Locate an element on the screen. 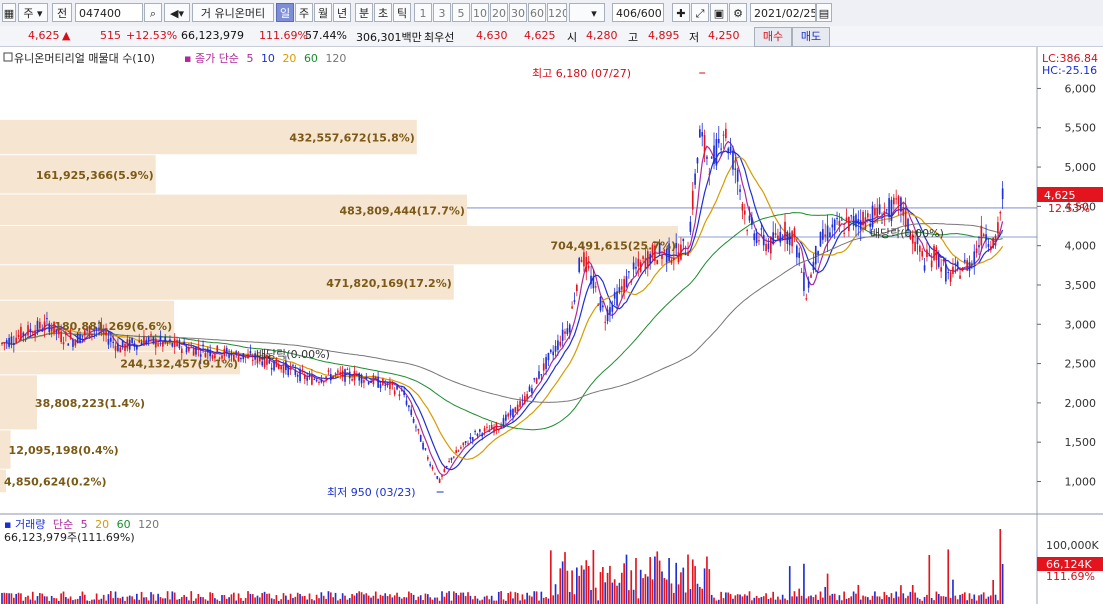  market-select: 주 ▾ is located at coordinates (33, 12).